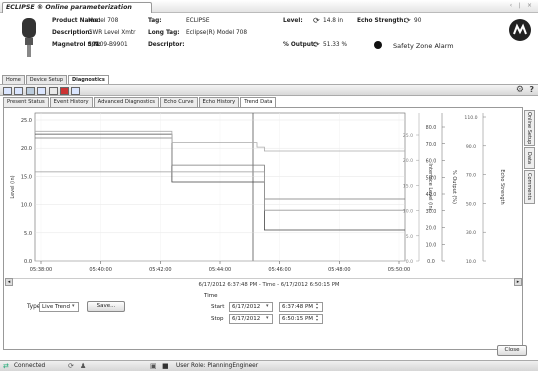 The width and height of the screenshot is (538, 371). Describe the element at coordinates (53, 91) in the screenshot. I see `print-icon` at that location.